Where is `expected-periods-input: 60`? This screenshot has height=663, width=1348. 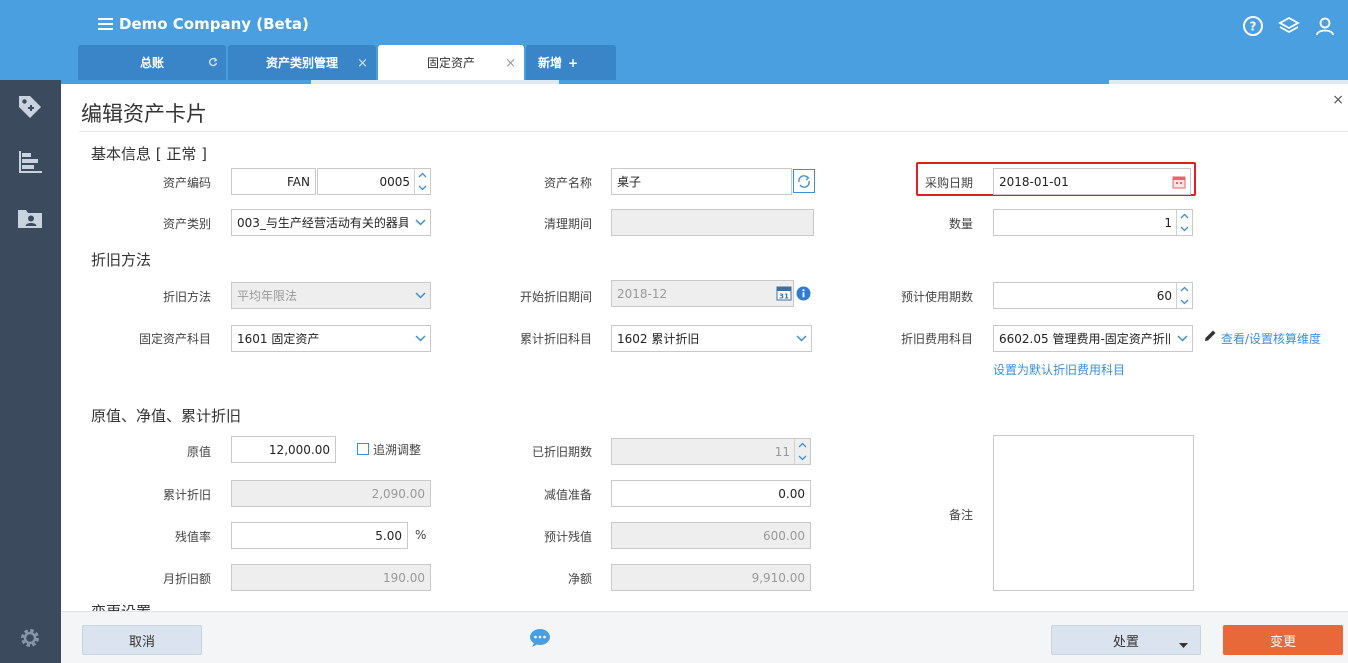
expected-periods-input: 60 is located at coordinates (1093, 295).